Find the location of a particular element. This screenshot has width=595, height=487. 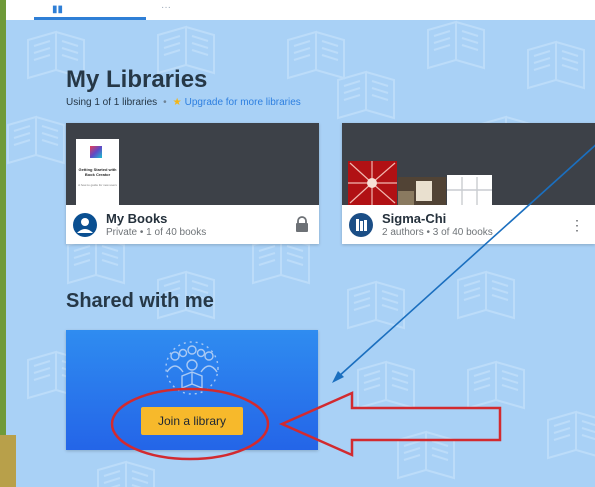

books-icon is located at coordinates (361, 225).